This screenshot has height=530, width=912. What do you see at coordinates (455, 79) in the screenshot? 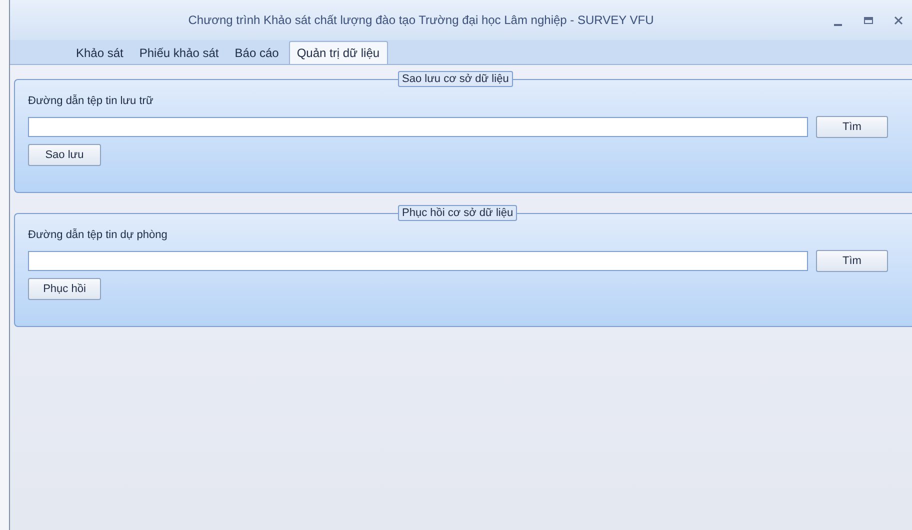
I see `group-title: Sao lưu cơ sở dữ liệu` at bounding box center [455, 79].